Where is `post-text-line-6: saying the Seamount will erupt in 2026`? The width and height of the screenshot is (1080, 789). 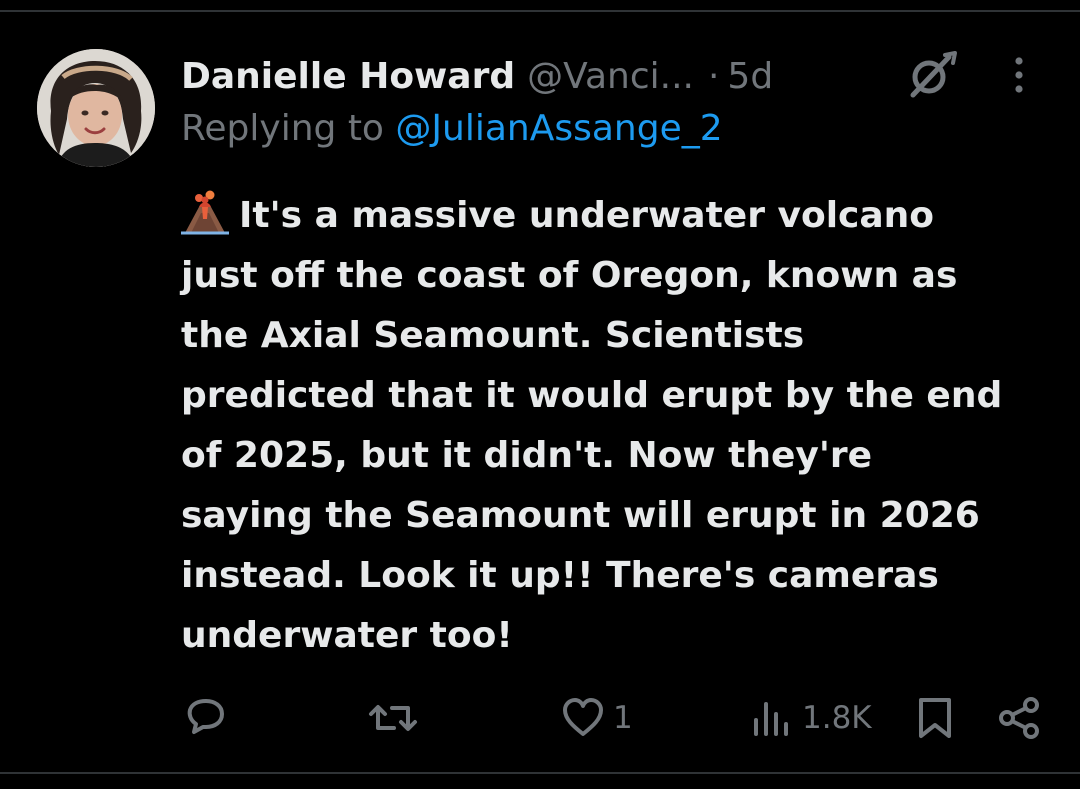
post-text-line-6: saying the Seamount will erupt in 2026 is located at coordinates (580, 515).